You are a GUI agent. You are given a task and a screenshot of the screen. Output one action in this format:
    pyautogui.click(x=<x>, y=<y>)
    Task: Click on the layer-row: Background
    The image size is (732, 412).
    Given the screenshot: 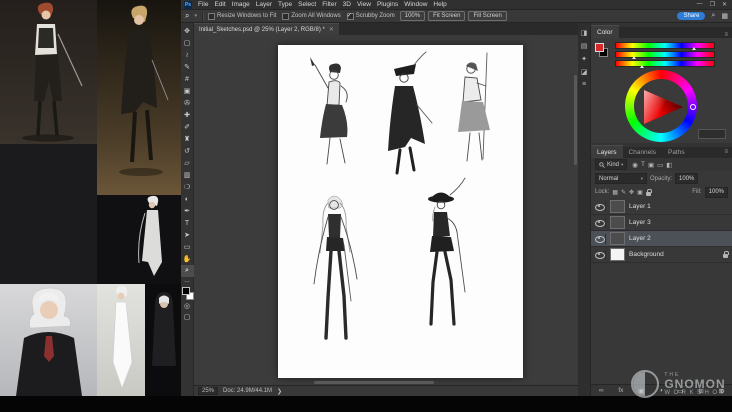 What is the action you would take?
    pyautogui.click(x=661, y=255)
    